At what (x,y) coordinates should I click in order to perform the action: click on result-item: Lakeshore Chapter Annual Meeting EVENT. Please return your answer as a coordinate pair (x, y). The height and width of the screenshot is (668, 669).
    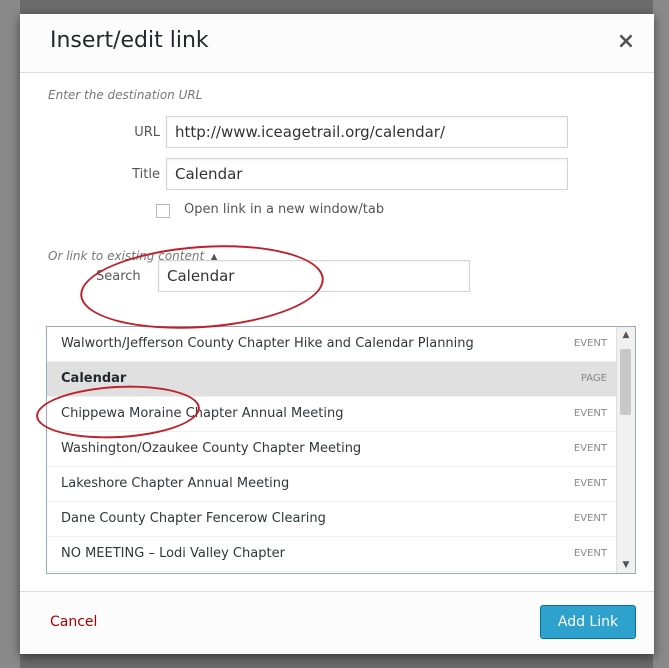
    Looking at the image, I should click on (332, 484).